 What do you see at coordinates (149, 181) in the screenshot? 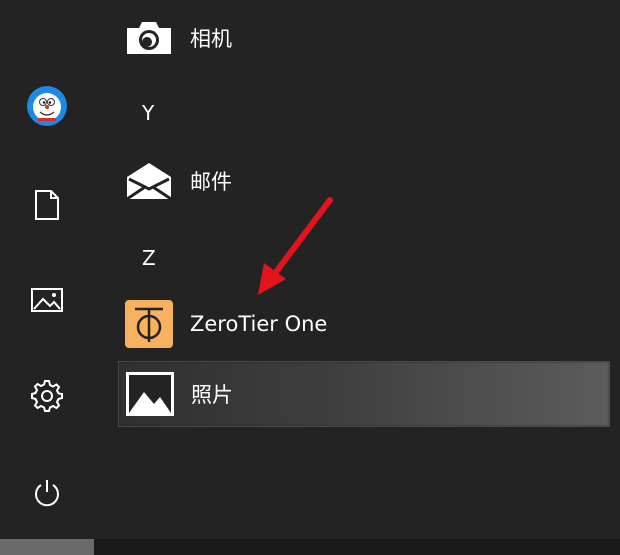
I see `mail-icon` at bounding box center [149, 181].